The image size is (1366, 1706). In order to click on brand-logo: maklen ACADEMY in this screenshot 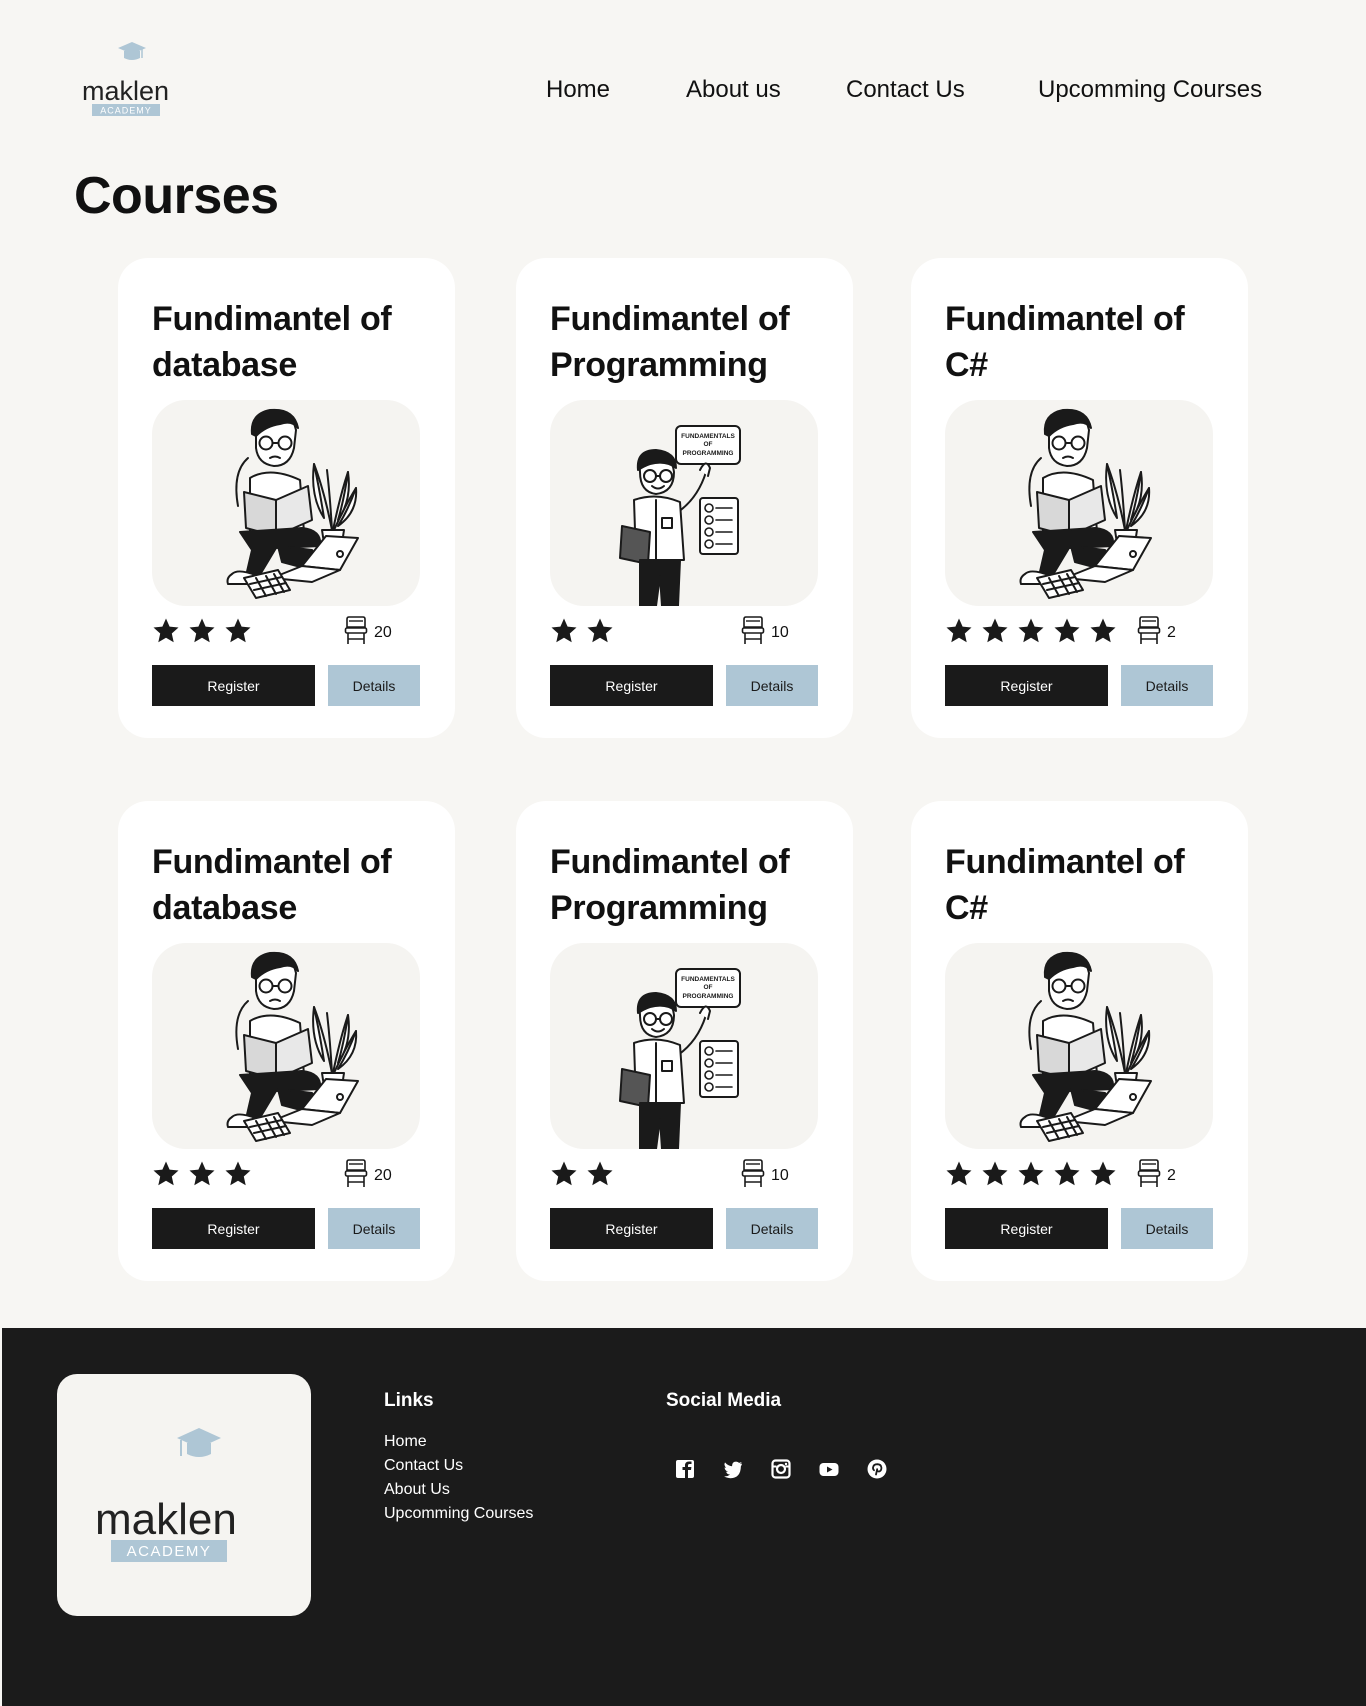, I will do `click(131, 79)`.